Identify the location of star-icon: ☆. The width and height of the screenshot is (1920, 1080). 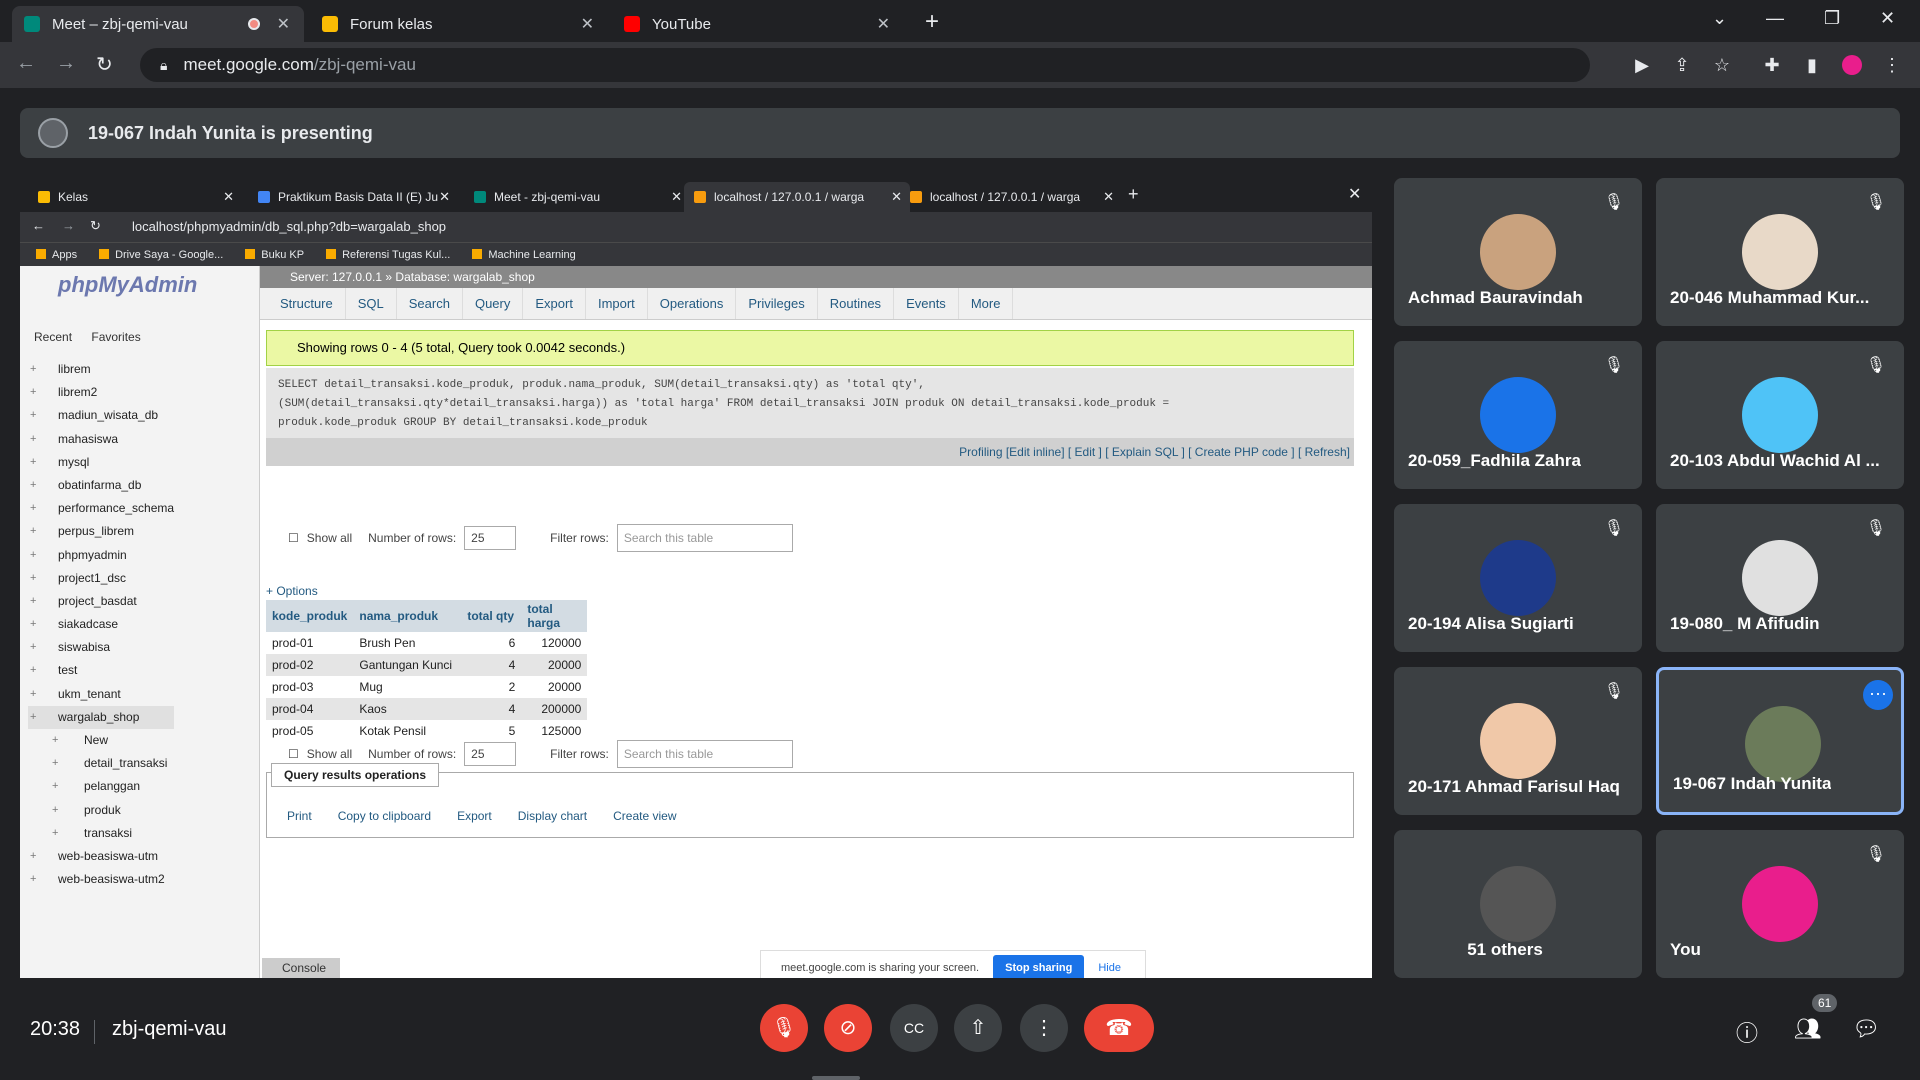
(1722, 65).